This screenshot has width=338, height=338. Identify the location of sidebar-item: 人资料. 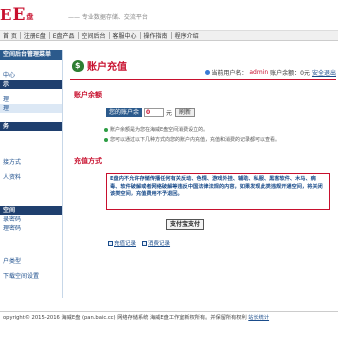
(31, 177).